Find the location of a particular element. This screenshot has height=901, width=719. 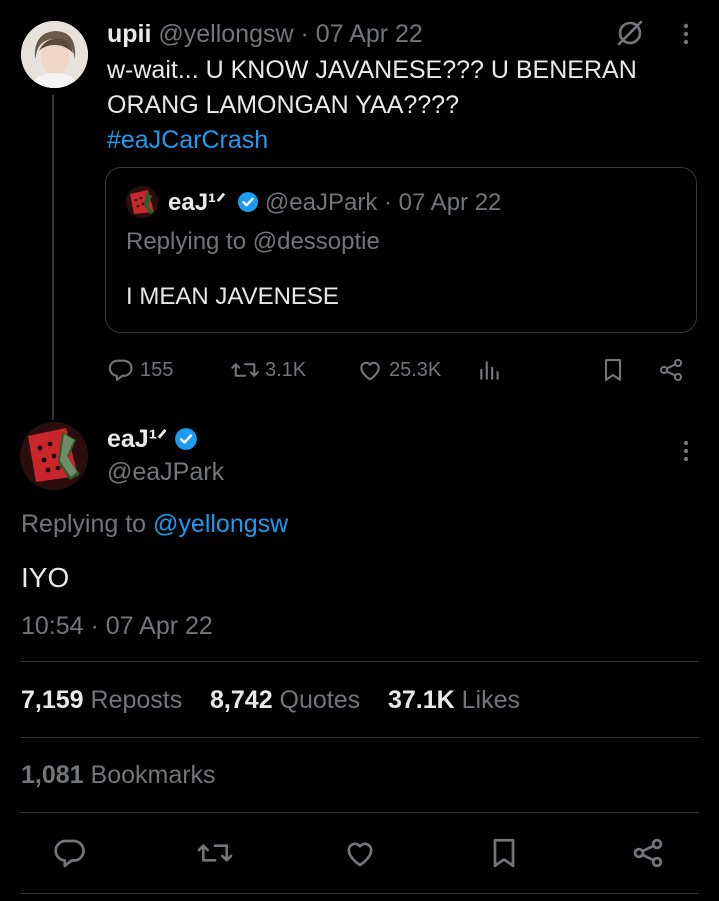

reposts-stat: 7,159 Reposts is located at coordinates (101, 700).